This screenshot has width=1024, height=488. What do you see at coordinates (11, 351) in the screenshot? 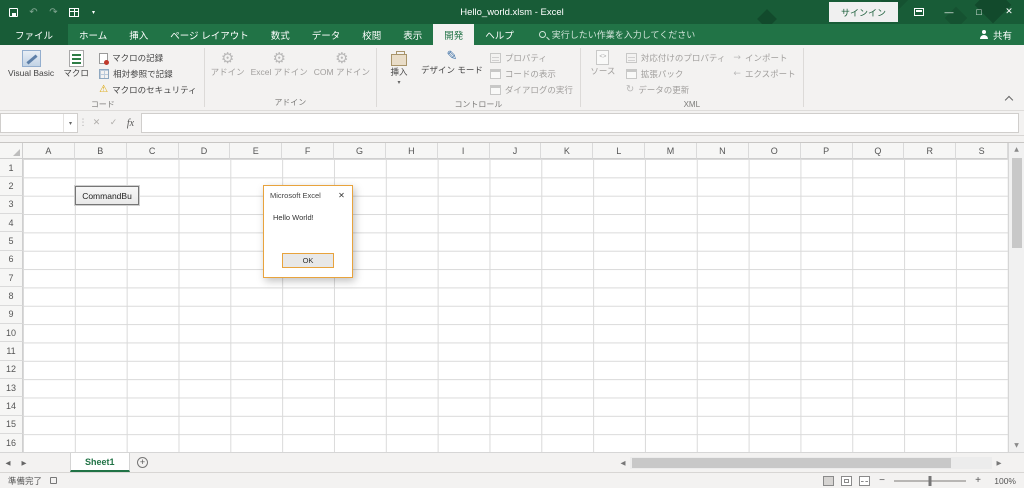
I see `row-header-11: 11` at bounding box center [11, 351].